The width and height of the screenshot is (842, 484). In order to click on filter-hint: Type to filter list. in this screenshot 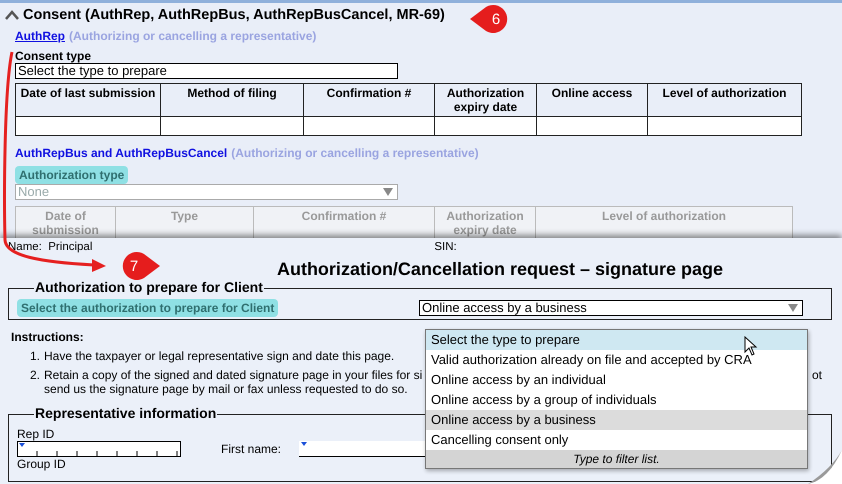, I will do `click(616, 459)`.